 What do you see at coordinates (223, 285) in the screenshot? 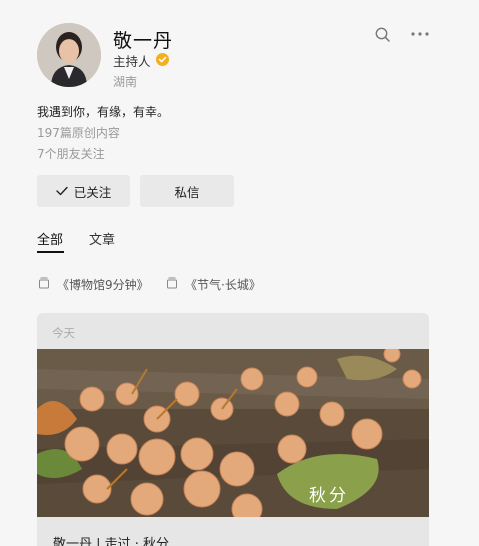
I see `collection-label: 《节气·长城》` at bounding box center [223, 285].